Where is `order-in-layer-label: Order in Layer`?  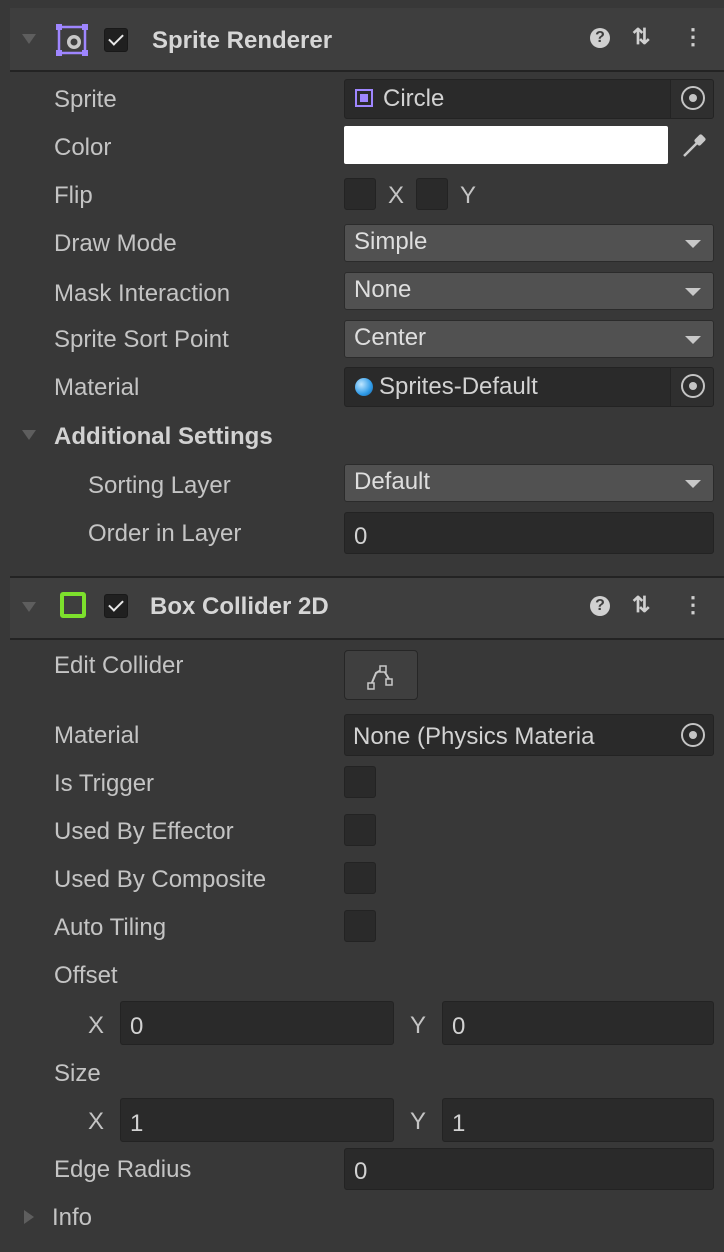 order-in-layer-label: Order in Layer is located at coordinates (165, 533).